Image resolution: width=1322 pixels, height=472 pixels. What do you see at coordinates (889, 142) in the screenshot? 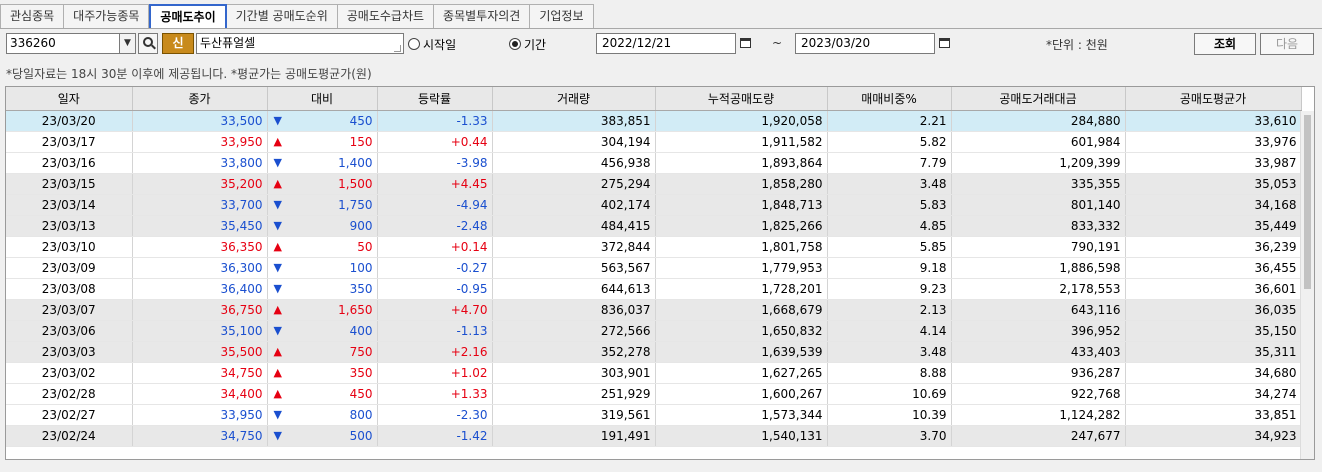
I see `cell-trade-ratio: 5.82` at bounding box center [889, 142].